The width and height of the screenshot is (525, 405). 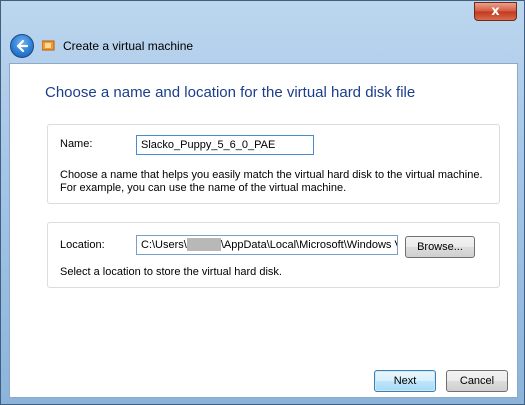 I want to click on cancel-button: Cancel, so click(x=477, y=381).